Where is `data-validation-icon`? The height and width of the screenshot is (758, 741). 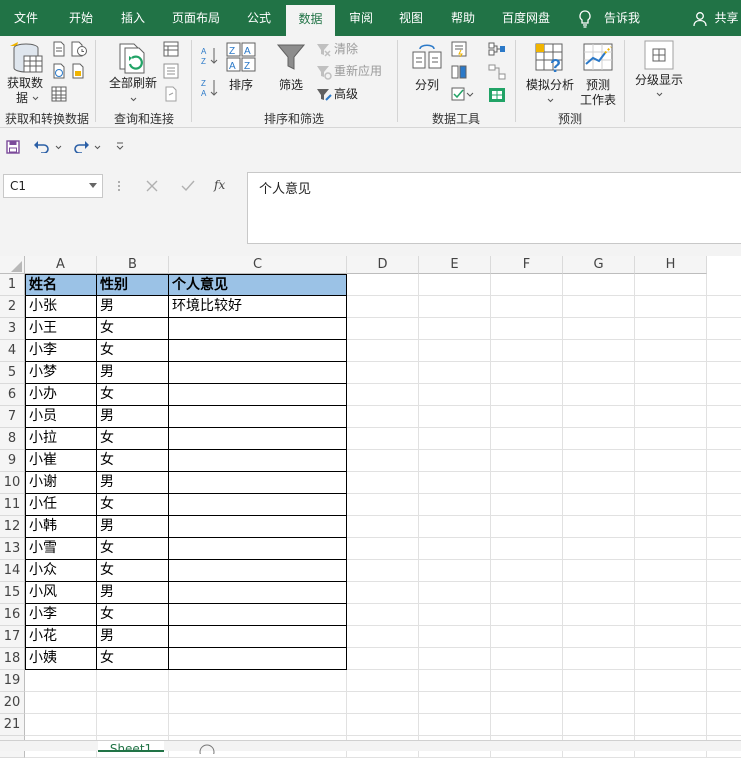 data-validation-icon is located at coordinates (463, 95).